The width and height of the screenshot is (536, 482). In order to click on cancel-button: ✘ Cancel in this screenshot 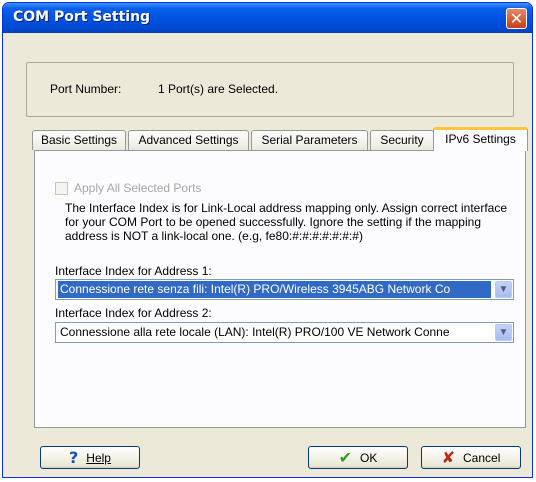, I will do `click(471, 457)`.